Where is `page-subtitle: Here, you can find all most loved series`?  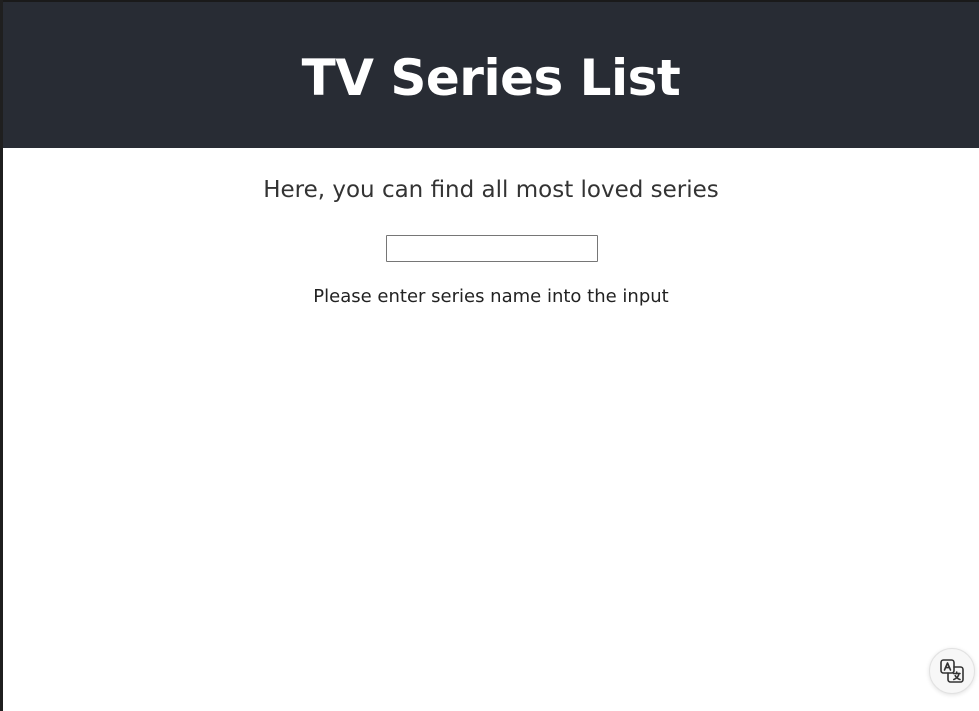 page-subtitle: Here, you can find all most loved series is located at coordinates (491, 190).